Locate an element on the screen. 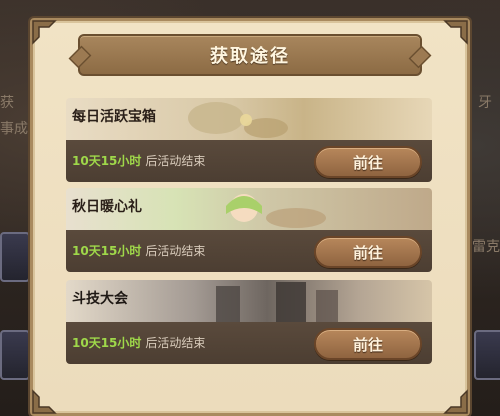  dialog-title: 获取途径 is located at coordinates (250, 56).